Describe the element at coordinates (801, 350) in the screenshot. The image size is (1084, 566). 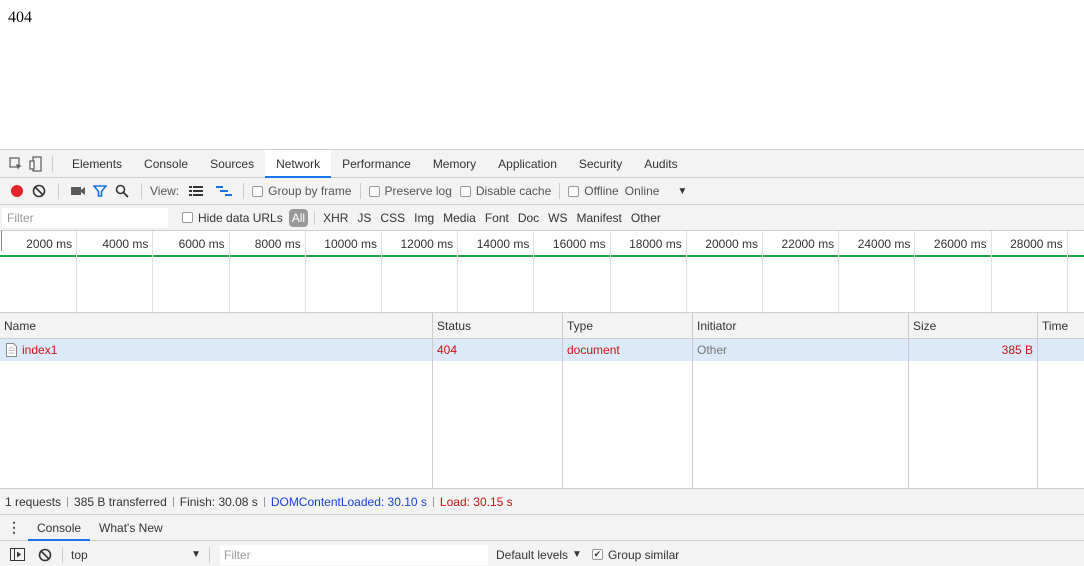
I see `cell-initiator: Other` at that location.